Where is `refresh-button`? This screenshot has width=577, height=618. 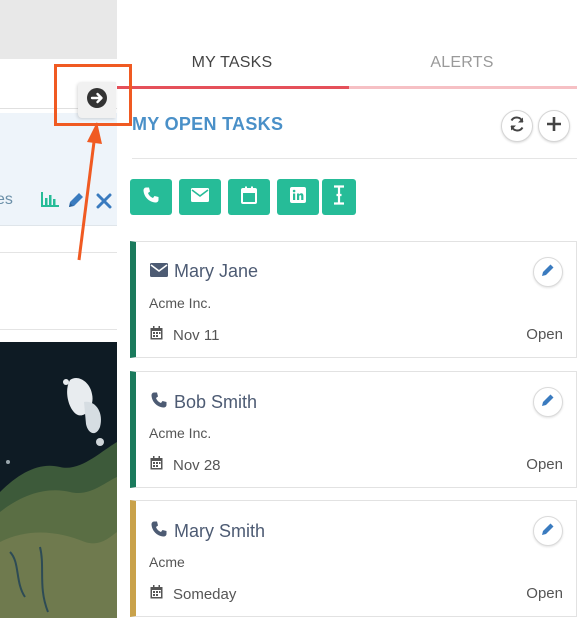 refresh-button is located at coordinates (517, 126).